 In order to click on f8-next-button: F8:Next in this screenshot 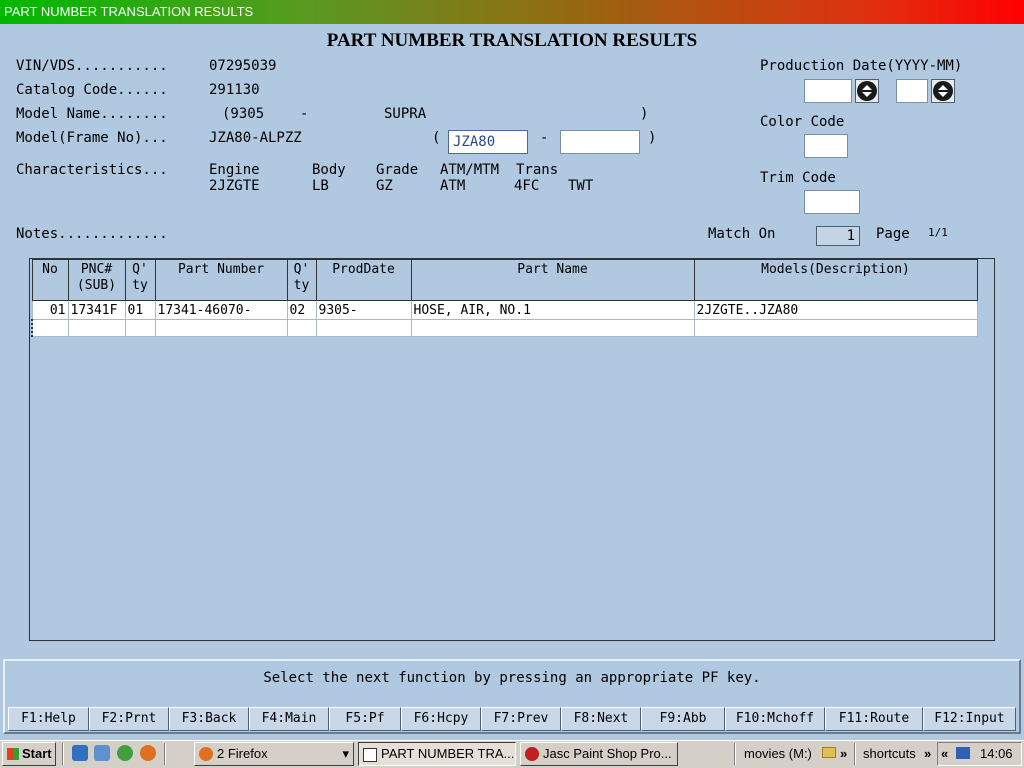, I will do `click(601, 719)`.